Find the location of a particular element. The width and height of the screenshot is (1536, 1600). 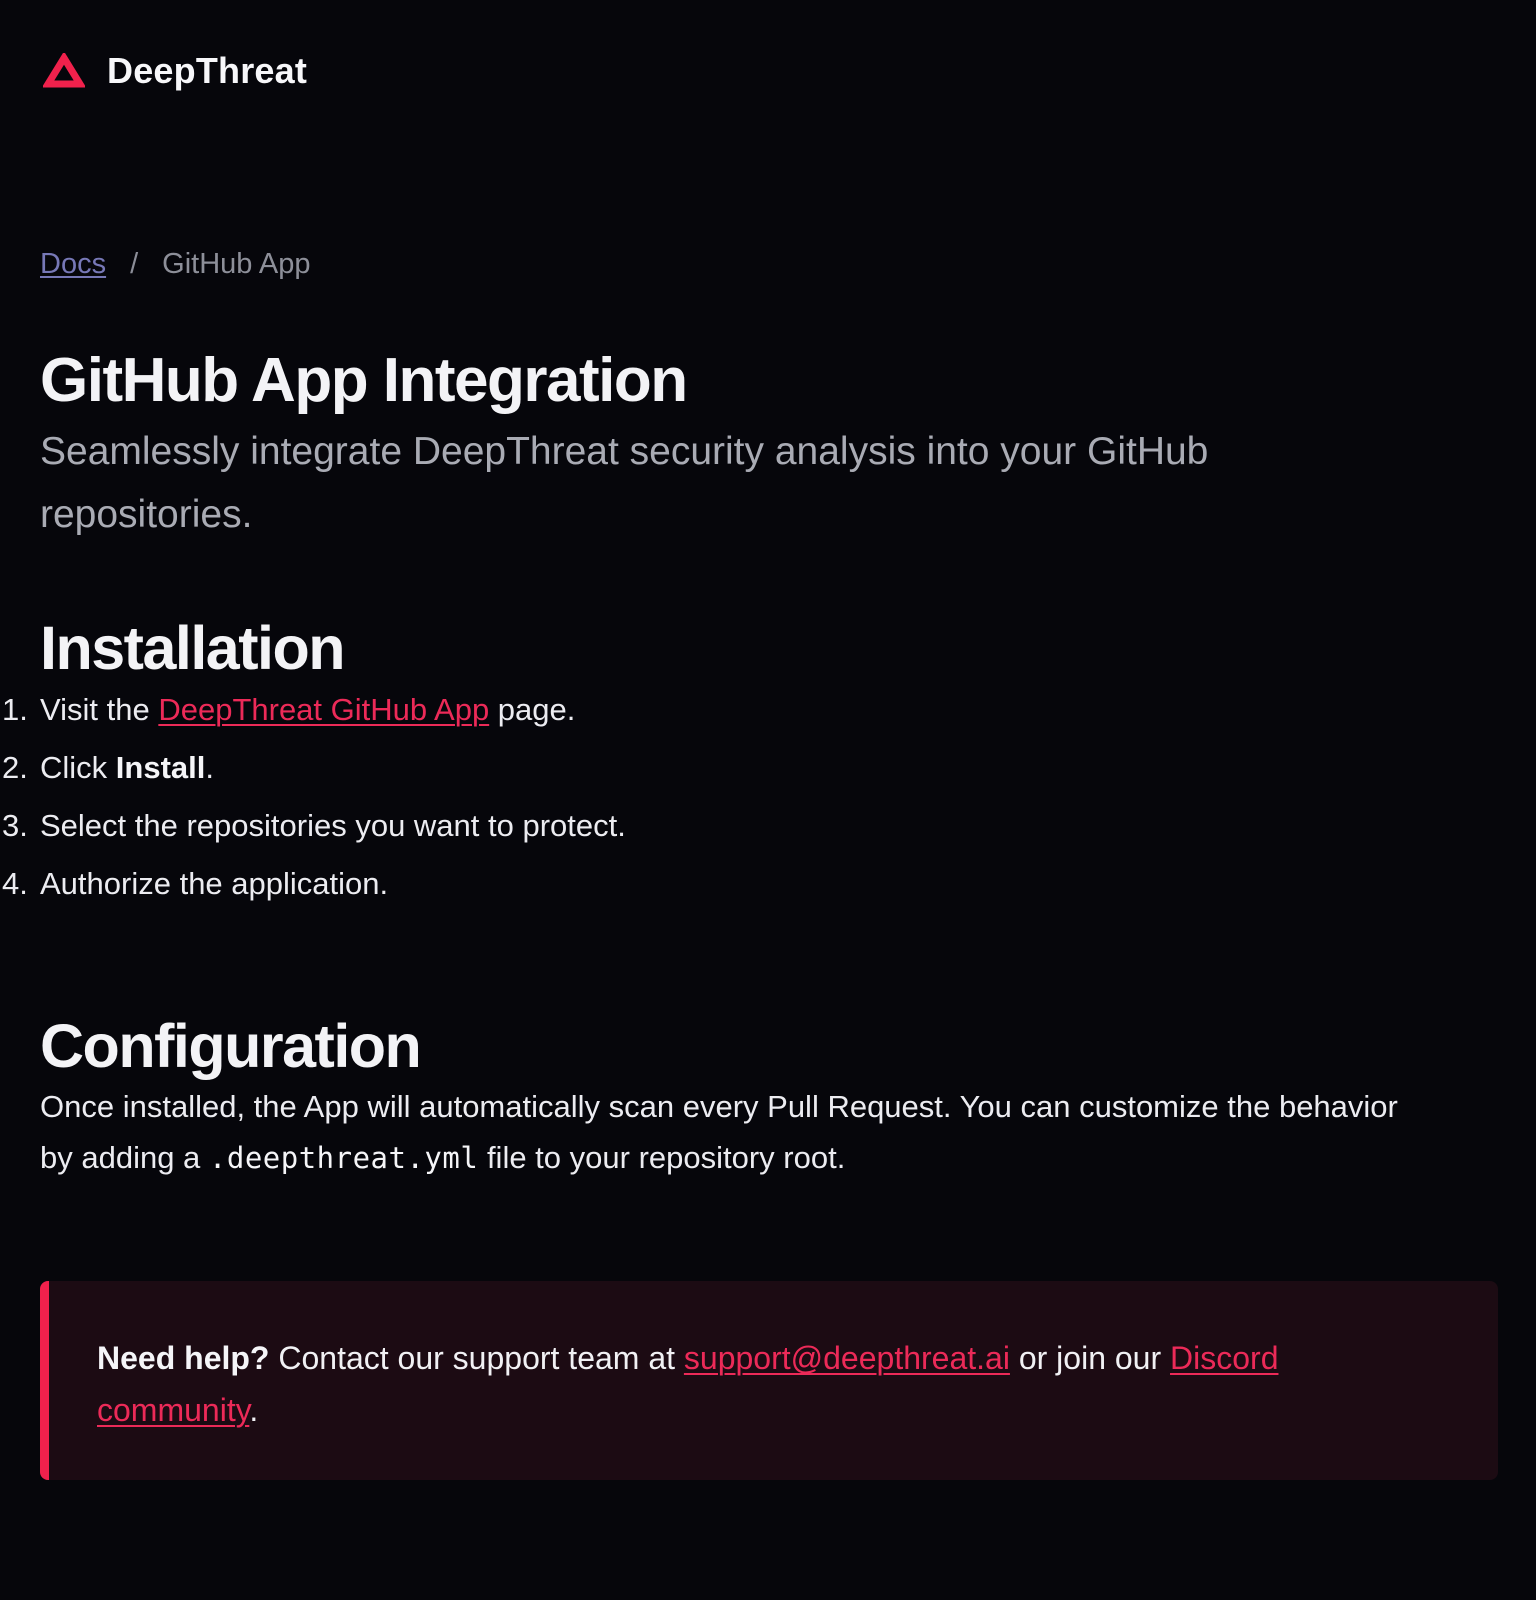

step-suffix: . is located at coordinates (209, 767).